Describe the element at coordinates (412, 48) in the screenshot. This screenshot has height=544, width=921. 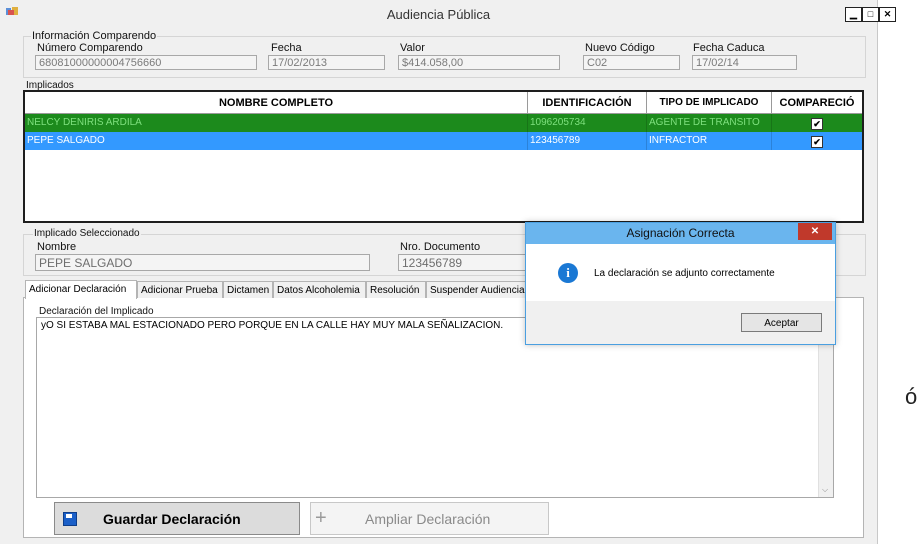
I see `valor-label: Valor` at that location.